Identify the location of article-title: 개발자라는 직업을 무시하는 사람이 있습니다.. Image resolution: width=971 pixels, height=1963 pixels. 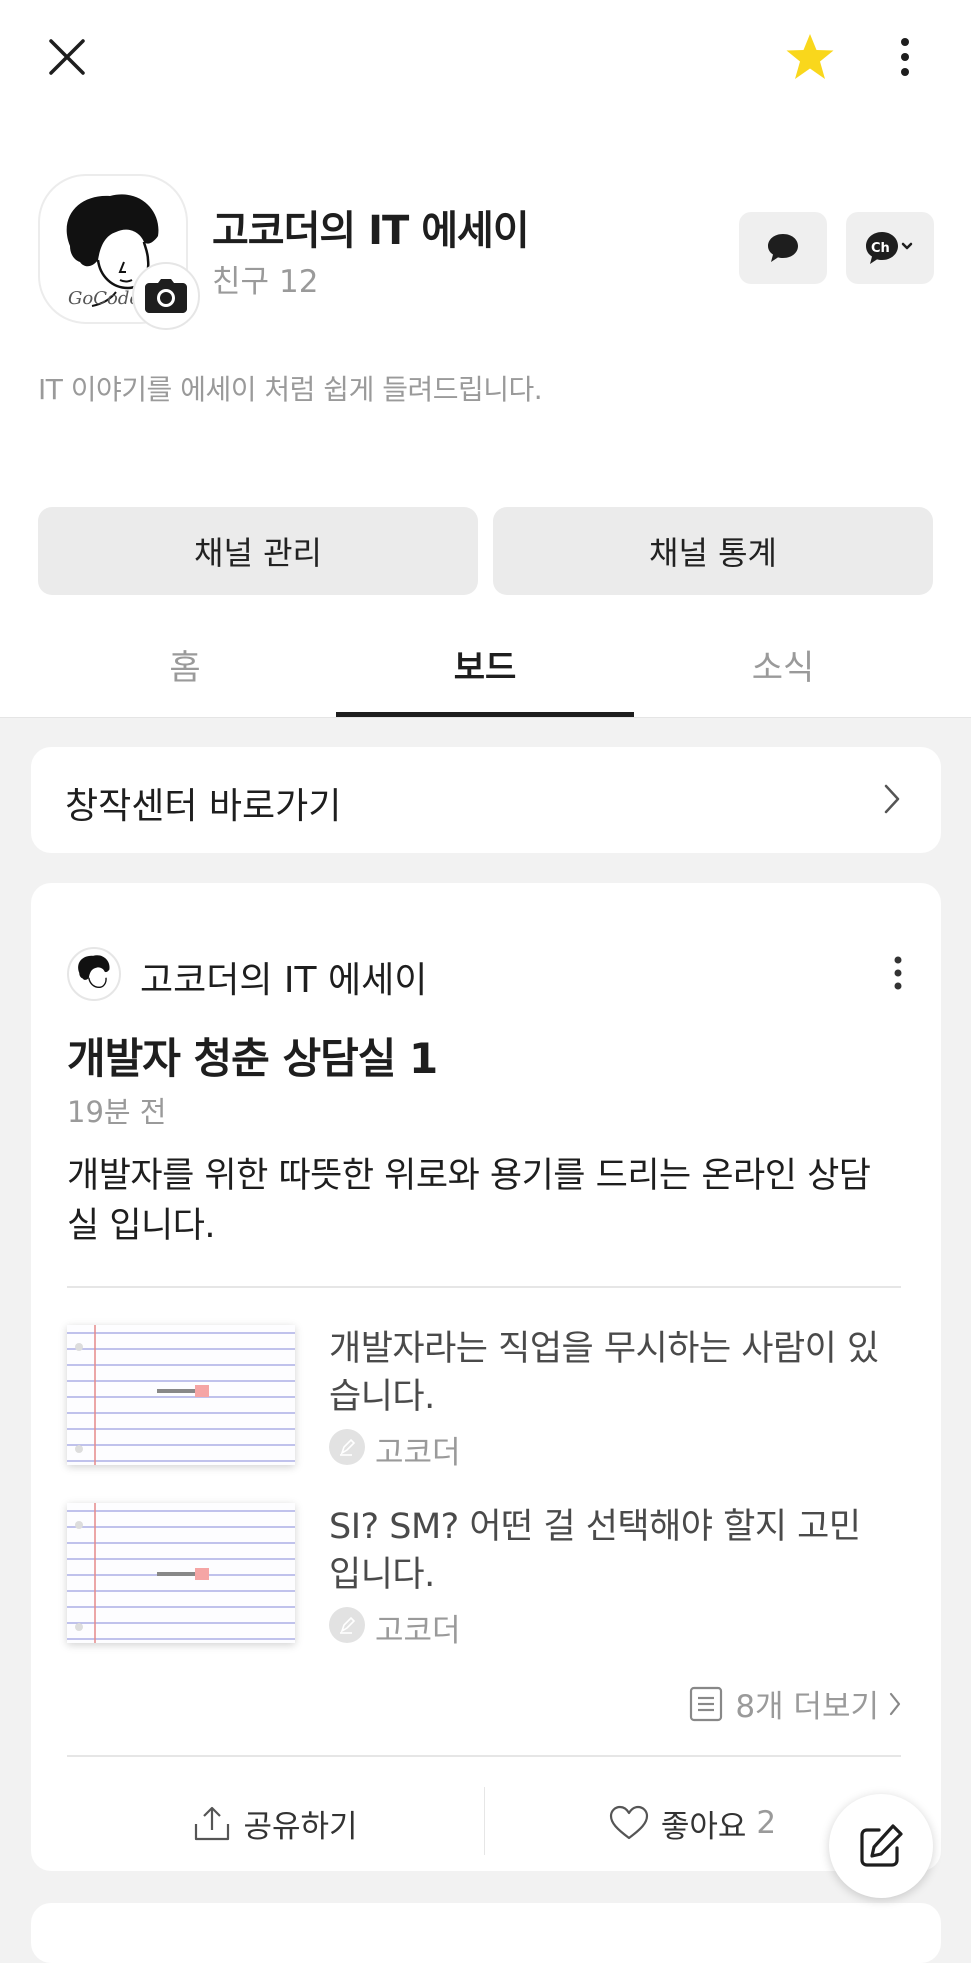
(604, 1373).